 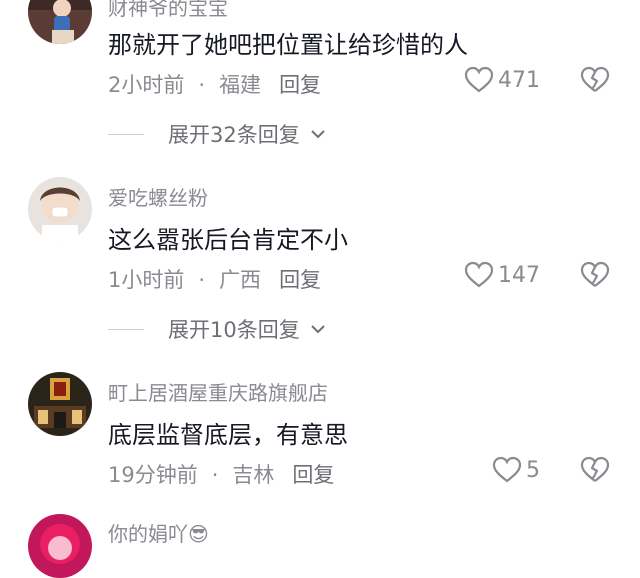 I want to click on comment-meta: 19分钟前 · 吉林 回复, so click(x=221, y=474).